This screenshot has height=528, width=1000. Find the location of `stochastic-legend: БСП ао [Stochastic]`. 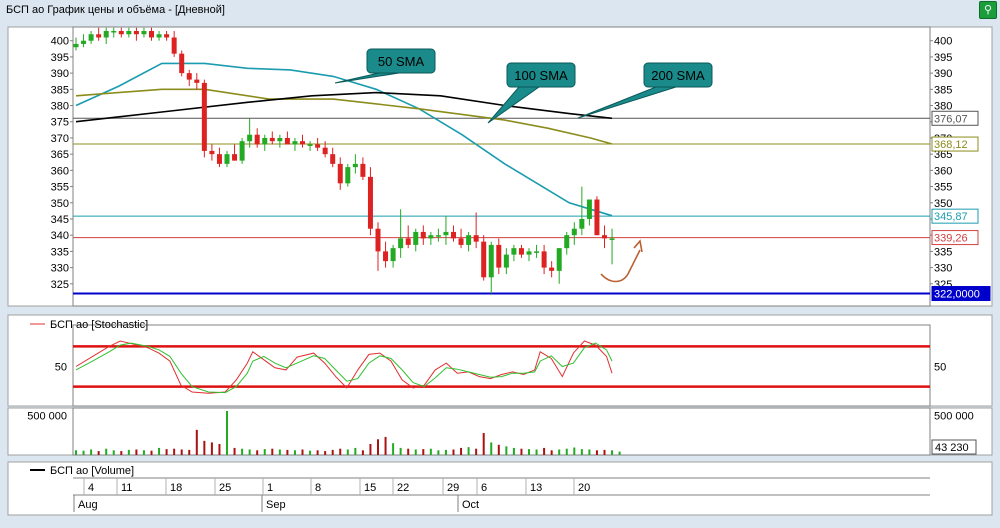

stochastic-legend: БСП ао [Stochastic] is located at coordinates (99, 325).